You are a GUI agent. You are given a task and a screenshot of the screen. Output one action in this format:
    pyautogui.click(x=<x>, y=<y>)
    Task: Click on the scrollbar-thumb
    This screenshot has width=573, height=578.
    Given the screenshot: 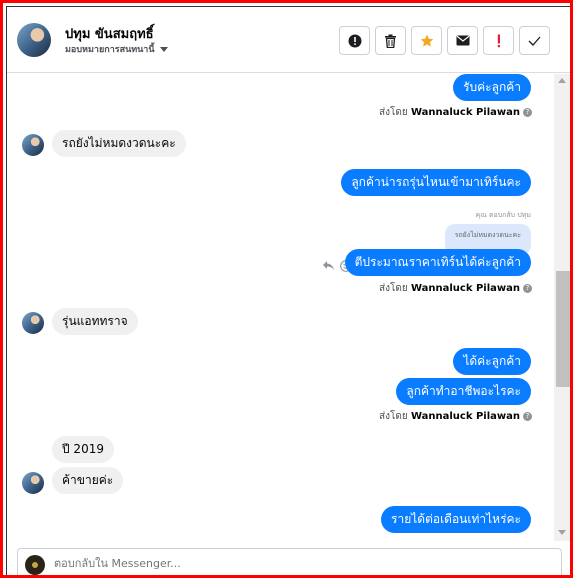 What is the action you would take?
    pyautogui.click(x=563, y=329)
    